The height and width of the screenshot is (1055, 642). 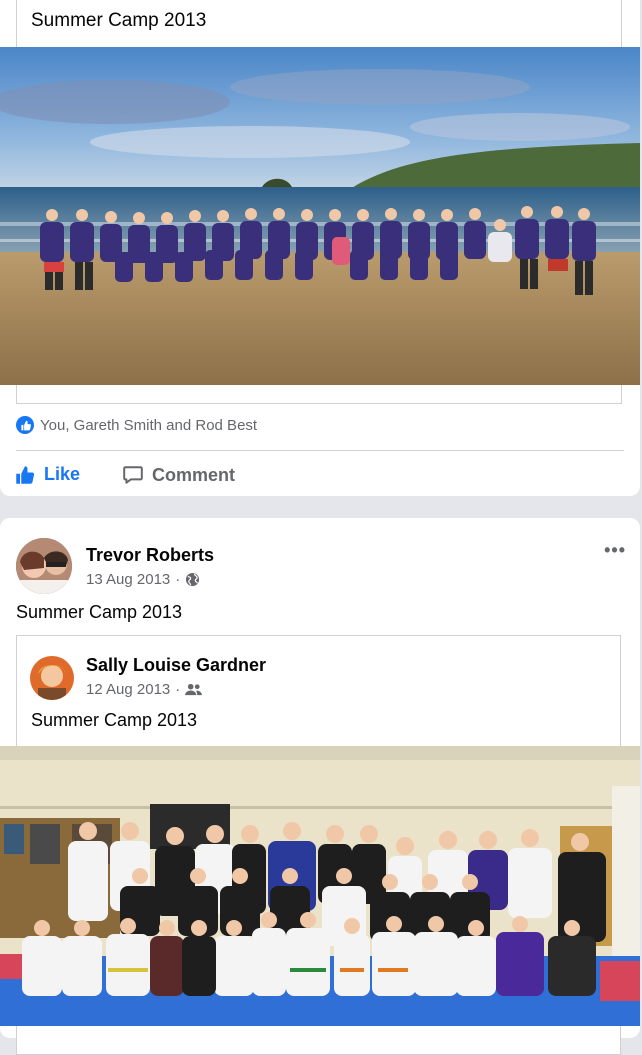 What do you see at coordinates (149, 425) in the screenshot?
I see `reactions-text: You, Gareth Smith and Rod Best` at bounding box center [149, 425].